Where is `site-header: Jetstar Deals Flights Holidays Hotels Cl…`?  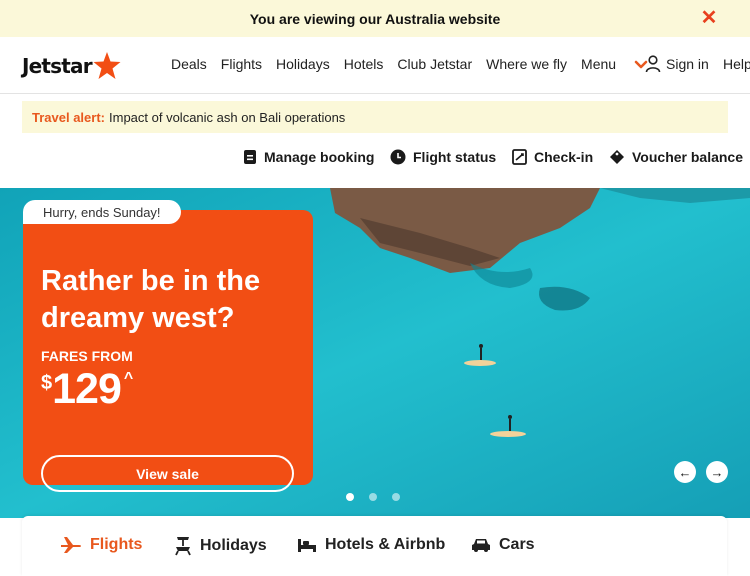 site-header: Jetstar Deals Flights Holidays Hotels Cl… is located at coordinates (375, 65).